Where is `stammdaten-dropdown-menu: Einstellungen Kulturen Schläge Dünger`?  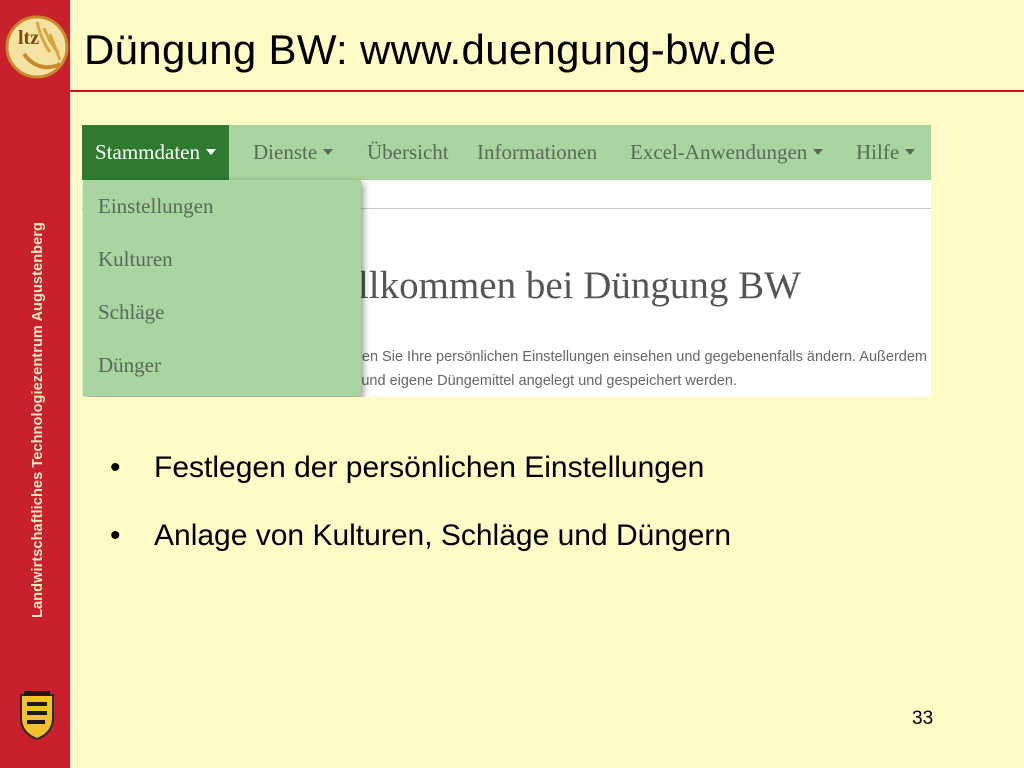 stammdaten-dropdown-menu: Einstellungen Kulturen Schläge Dünger is located at coordinates (222, 288).